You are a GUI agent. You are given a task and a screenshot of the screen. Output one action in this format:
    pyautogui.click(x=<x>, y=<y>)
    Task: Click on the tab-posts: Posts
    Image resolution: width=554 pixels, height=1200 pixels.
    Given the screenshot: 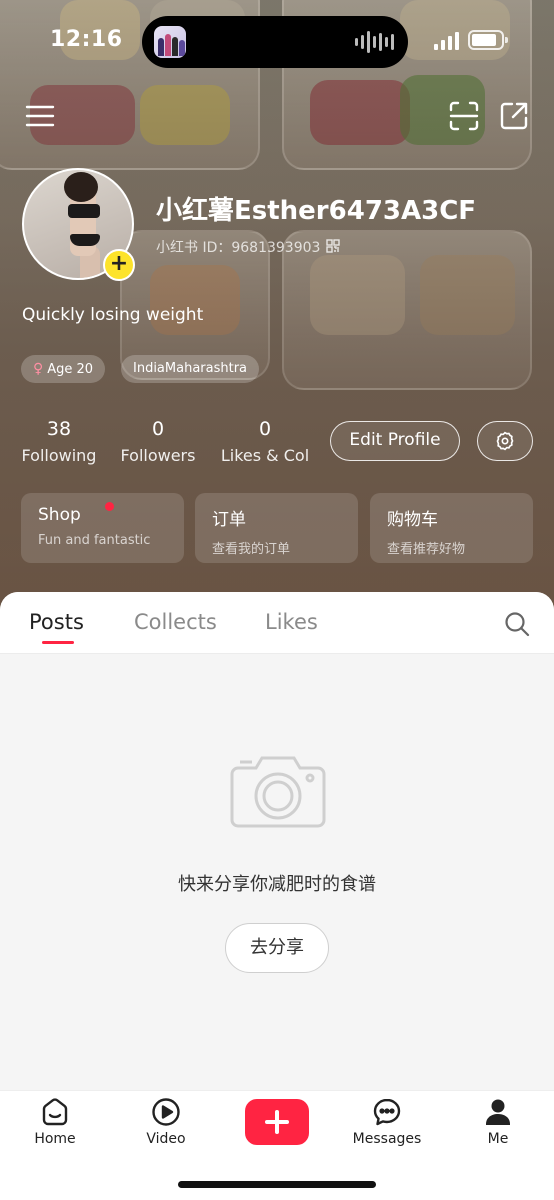 What is the action you would take?
    pyautogui.click(x=56, y=622)
    